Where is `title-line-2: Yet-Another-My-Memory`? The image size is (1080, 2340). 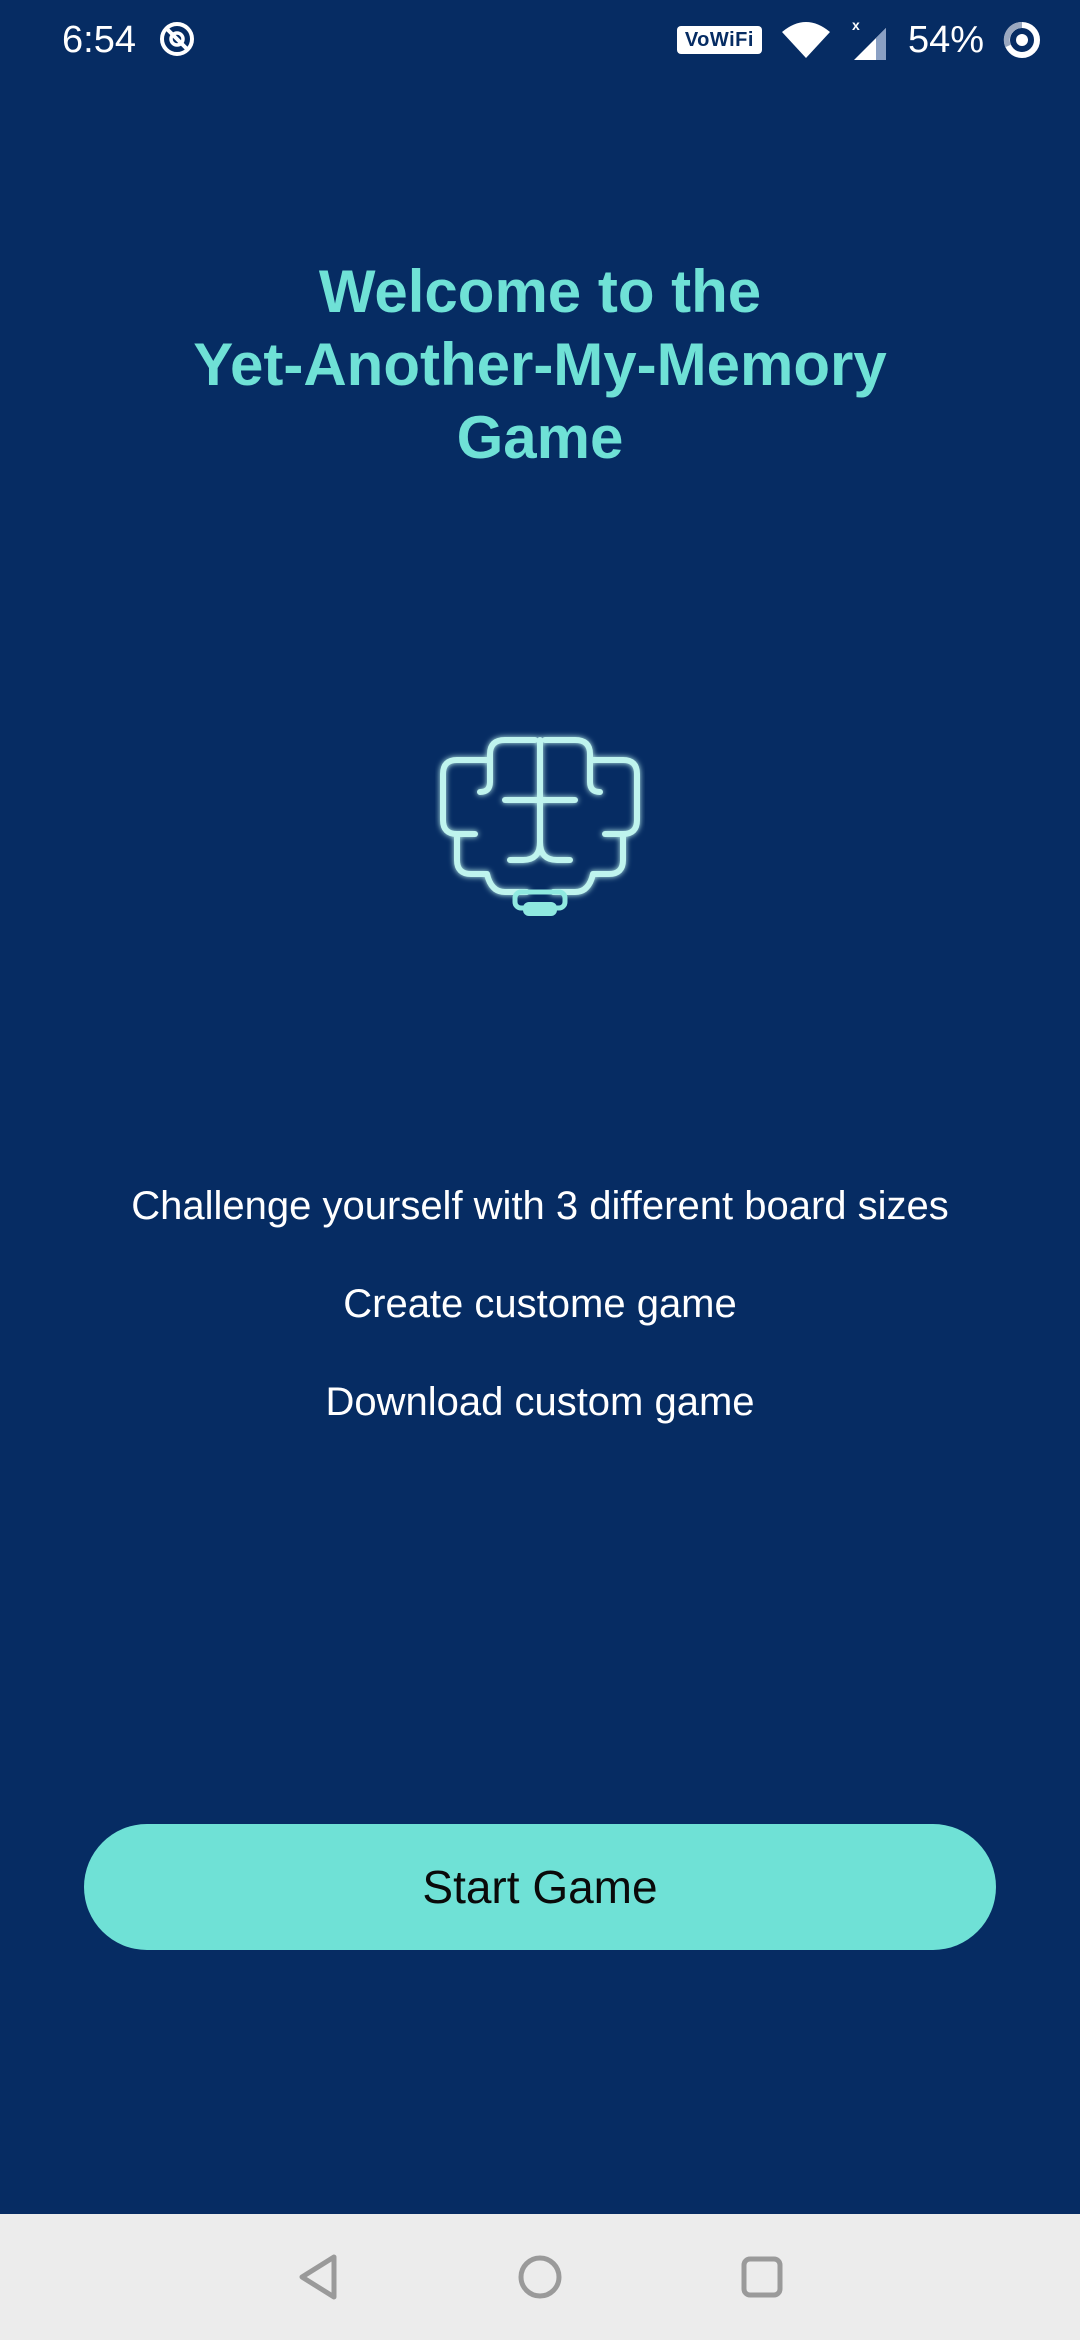 title-line-2: Yet-Another-My-Memory is located at coordinates (540, 364).